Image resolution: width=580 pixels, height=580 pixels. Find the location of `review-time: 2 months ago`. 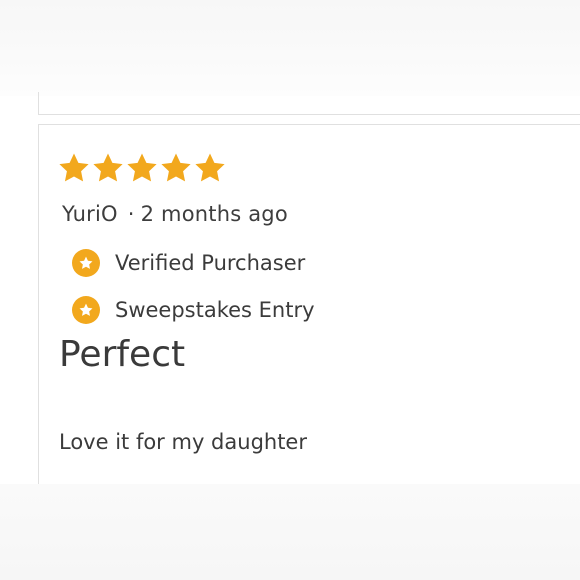

review-time: 2 months ago is located at coordinates (214, 214).